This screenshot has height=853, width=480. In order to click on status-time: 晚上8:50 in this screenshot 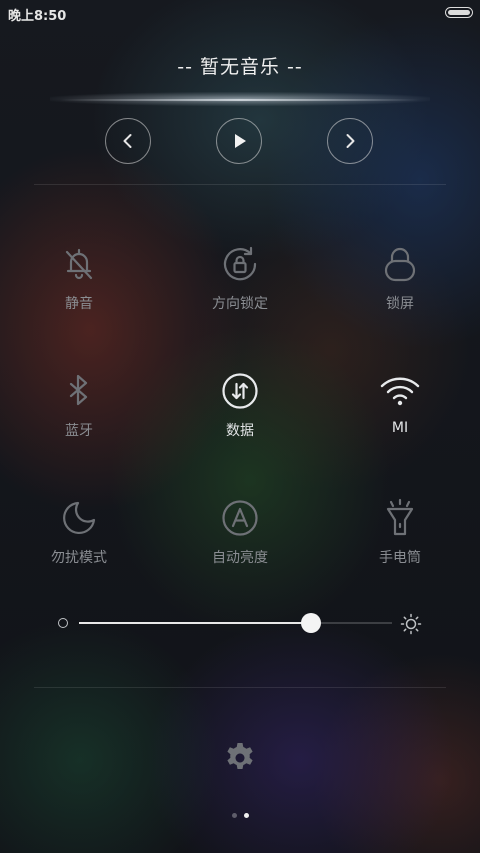, I will do `click(37, 16)`.